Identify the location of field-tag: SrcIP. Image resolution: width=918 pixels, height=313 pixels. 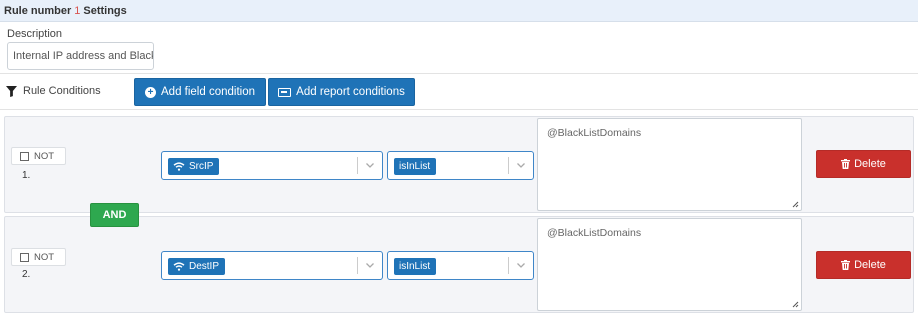
(194, 166).